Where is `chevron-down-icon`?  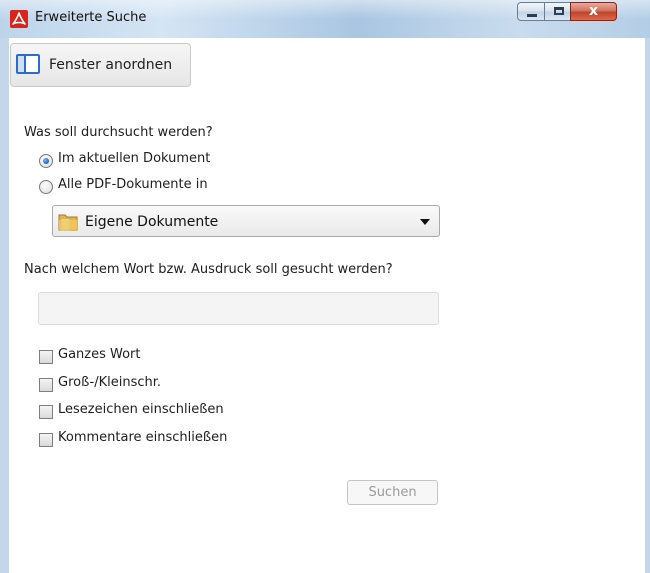
chevron-down-icon is located at coordinates (425, 222).